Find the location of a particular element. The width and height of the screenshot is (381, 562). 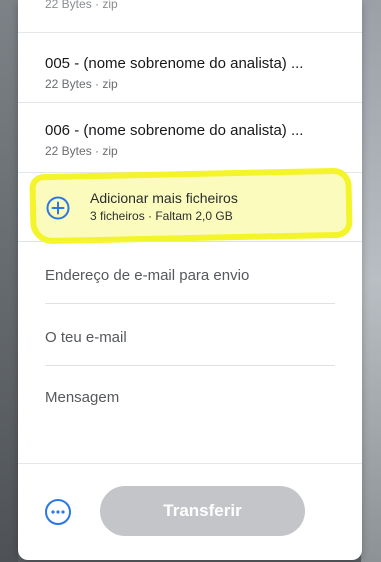

add-more-files-label: Adicionar mais ficheiros is located at coordinates (164, 198).